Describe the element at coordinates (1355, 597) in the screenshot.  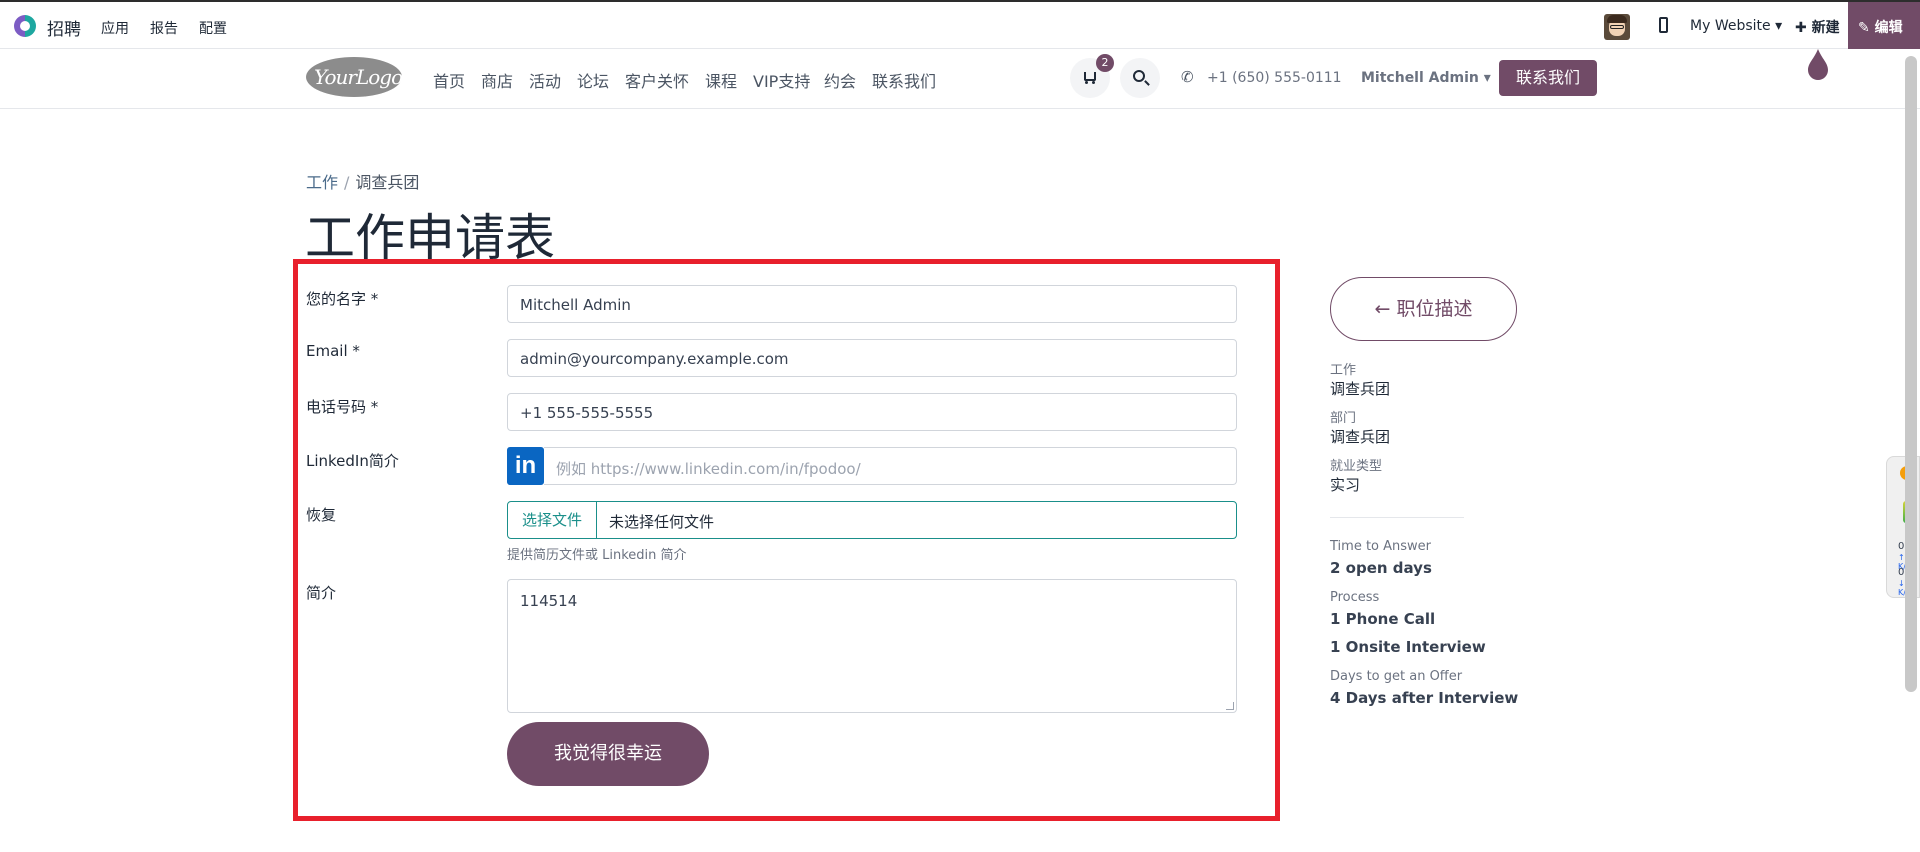
I see `process-label: Process` at that location.